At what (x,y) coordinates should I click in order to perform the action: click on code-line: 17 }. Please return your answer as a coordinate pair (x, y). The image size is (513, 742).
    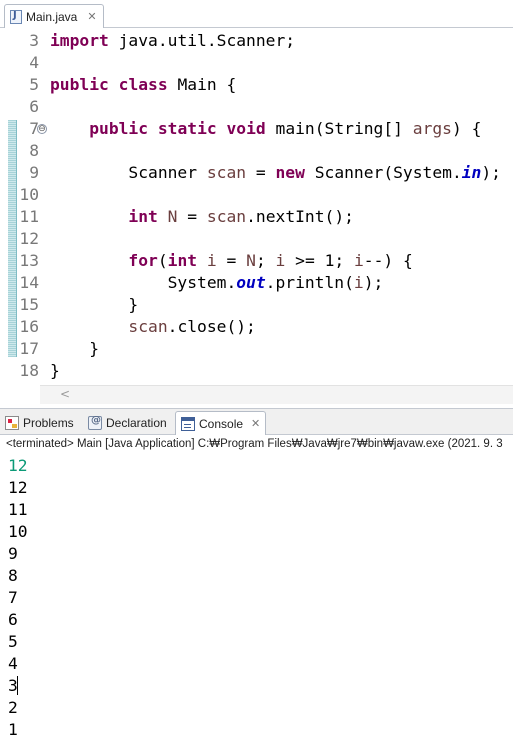
    Looking at the image, I should click on (256, 349).